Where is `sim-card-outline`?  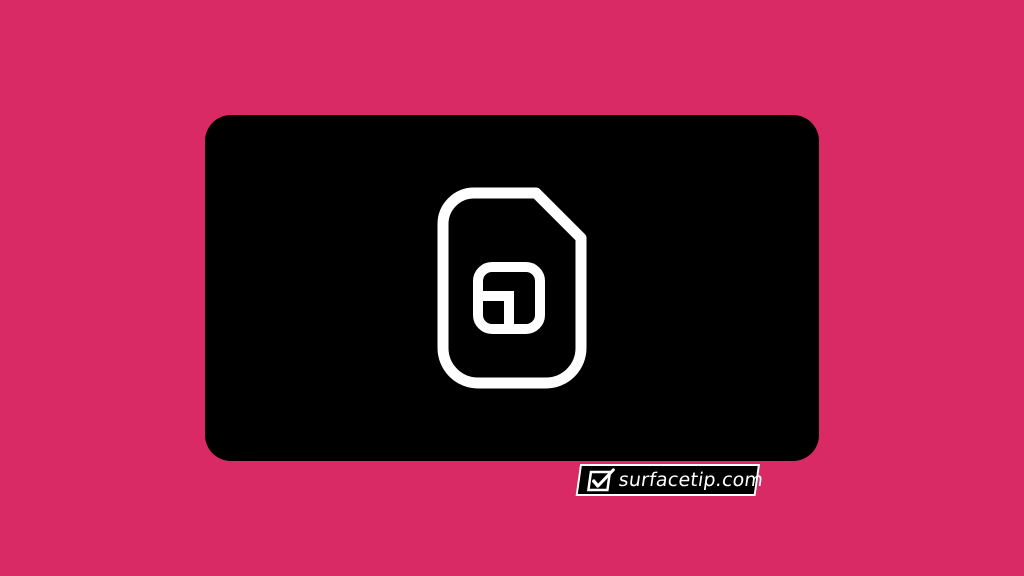
sim-card-outline is located at coordinates (512, 288).